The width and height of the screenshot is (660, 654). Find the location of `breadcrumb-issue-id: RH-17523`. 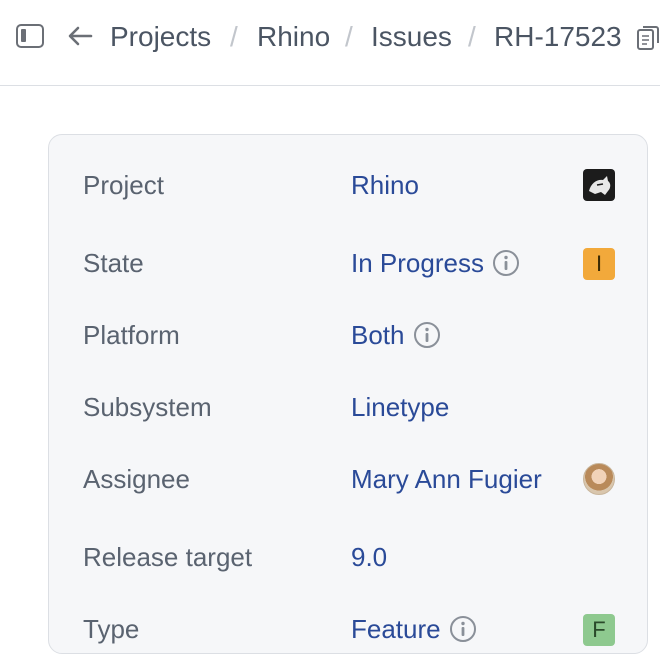

breadcrumb-issue-id: RH-17523 is located at coordinates (558, 36).